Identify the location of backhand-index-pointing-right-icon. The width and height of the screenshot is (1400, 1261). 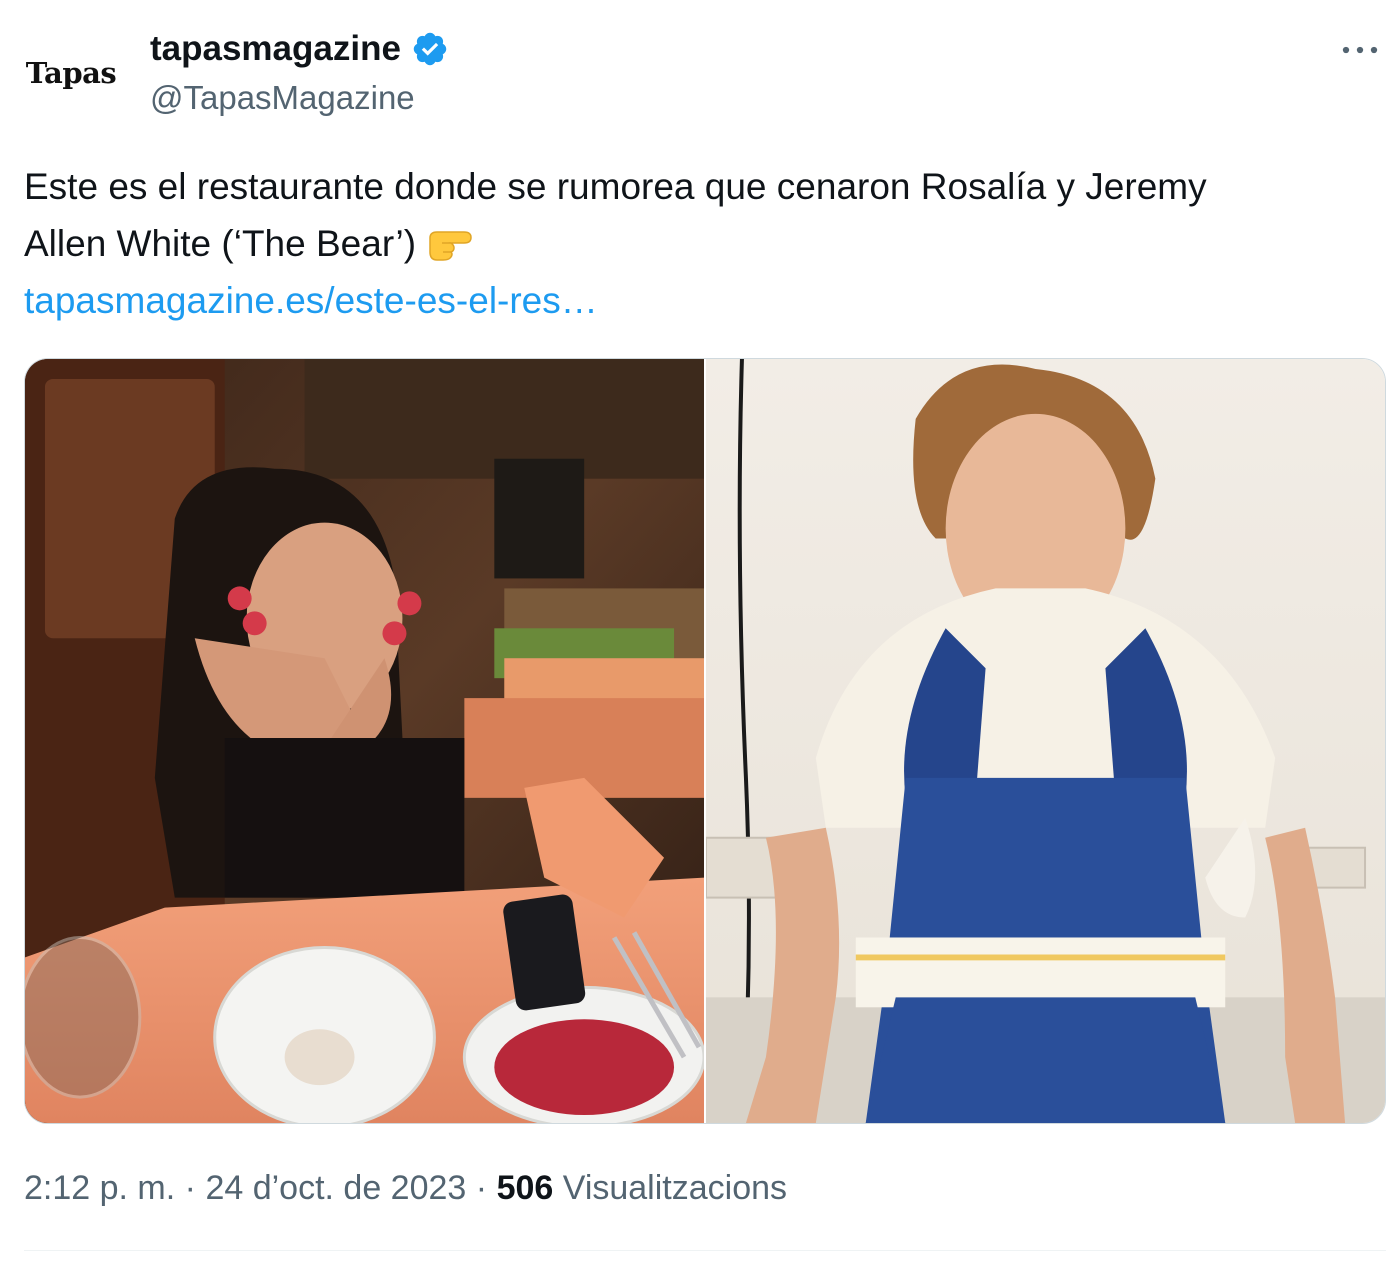
(449, 243).